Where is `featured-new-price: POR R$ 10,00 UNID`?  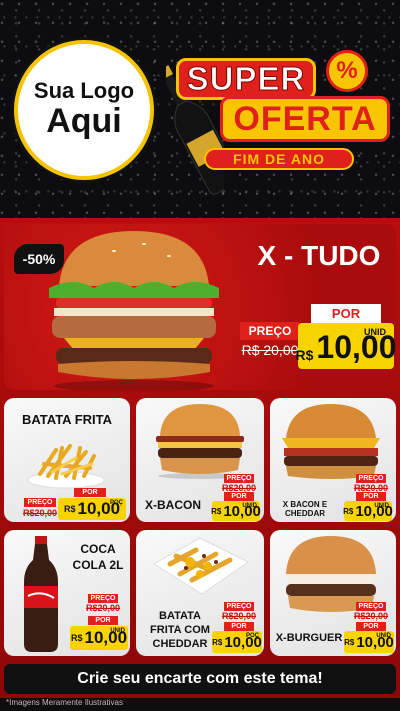 featured-new-price: POR R$ 10,00 UNID is located at coordinates (345, 336).